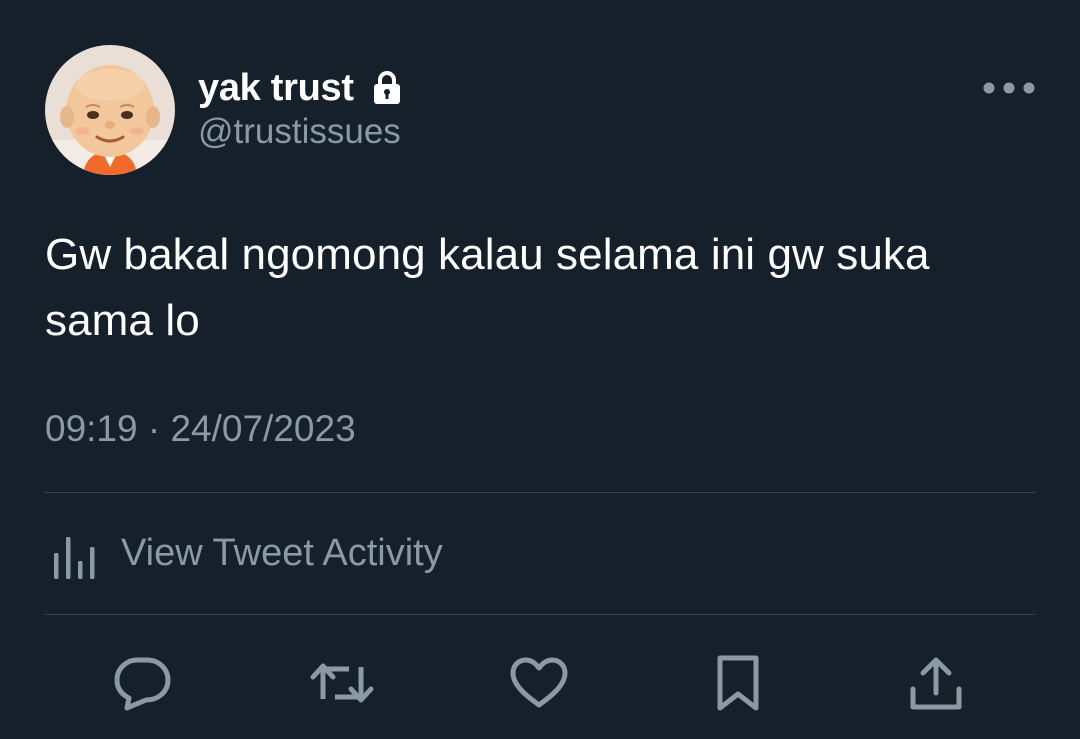  I want to click on retweet-button, so click(342, 683).